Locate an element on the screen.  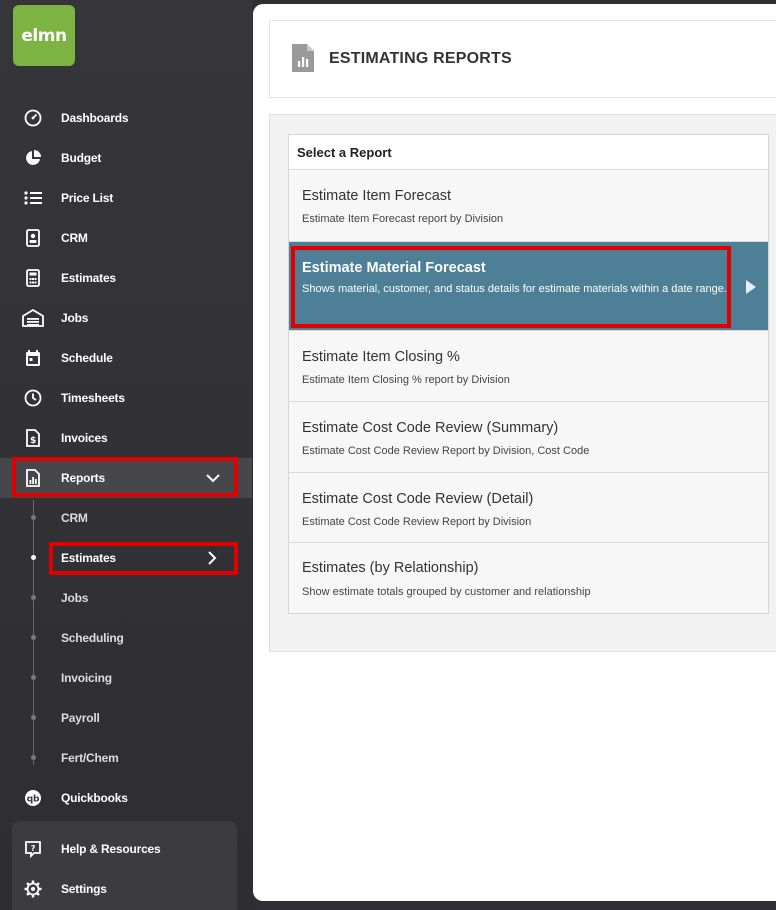
help-icon: ? is located at coordinates (33, 849).